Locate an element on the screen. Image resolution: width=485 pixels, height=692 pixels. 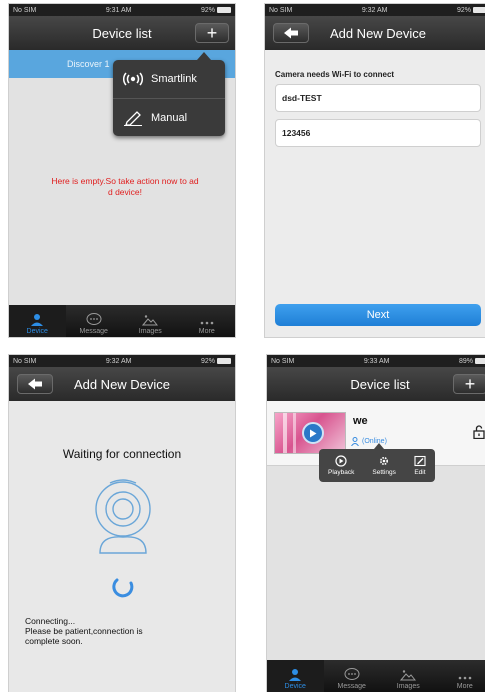
device-action-popup: Playback Settings Edit is located at coordinates (377, 462).